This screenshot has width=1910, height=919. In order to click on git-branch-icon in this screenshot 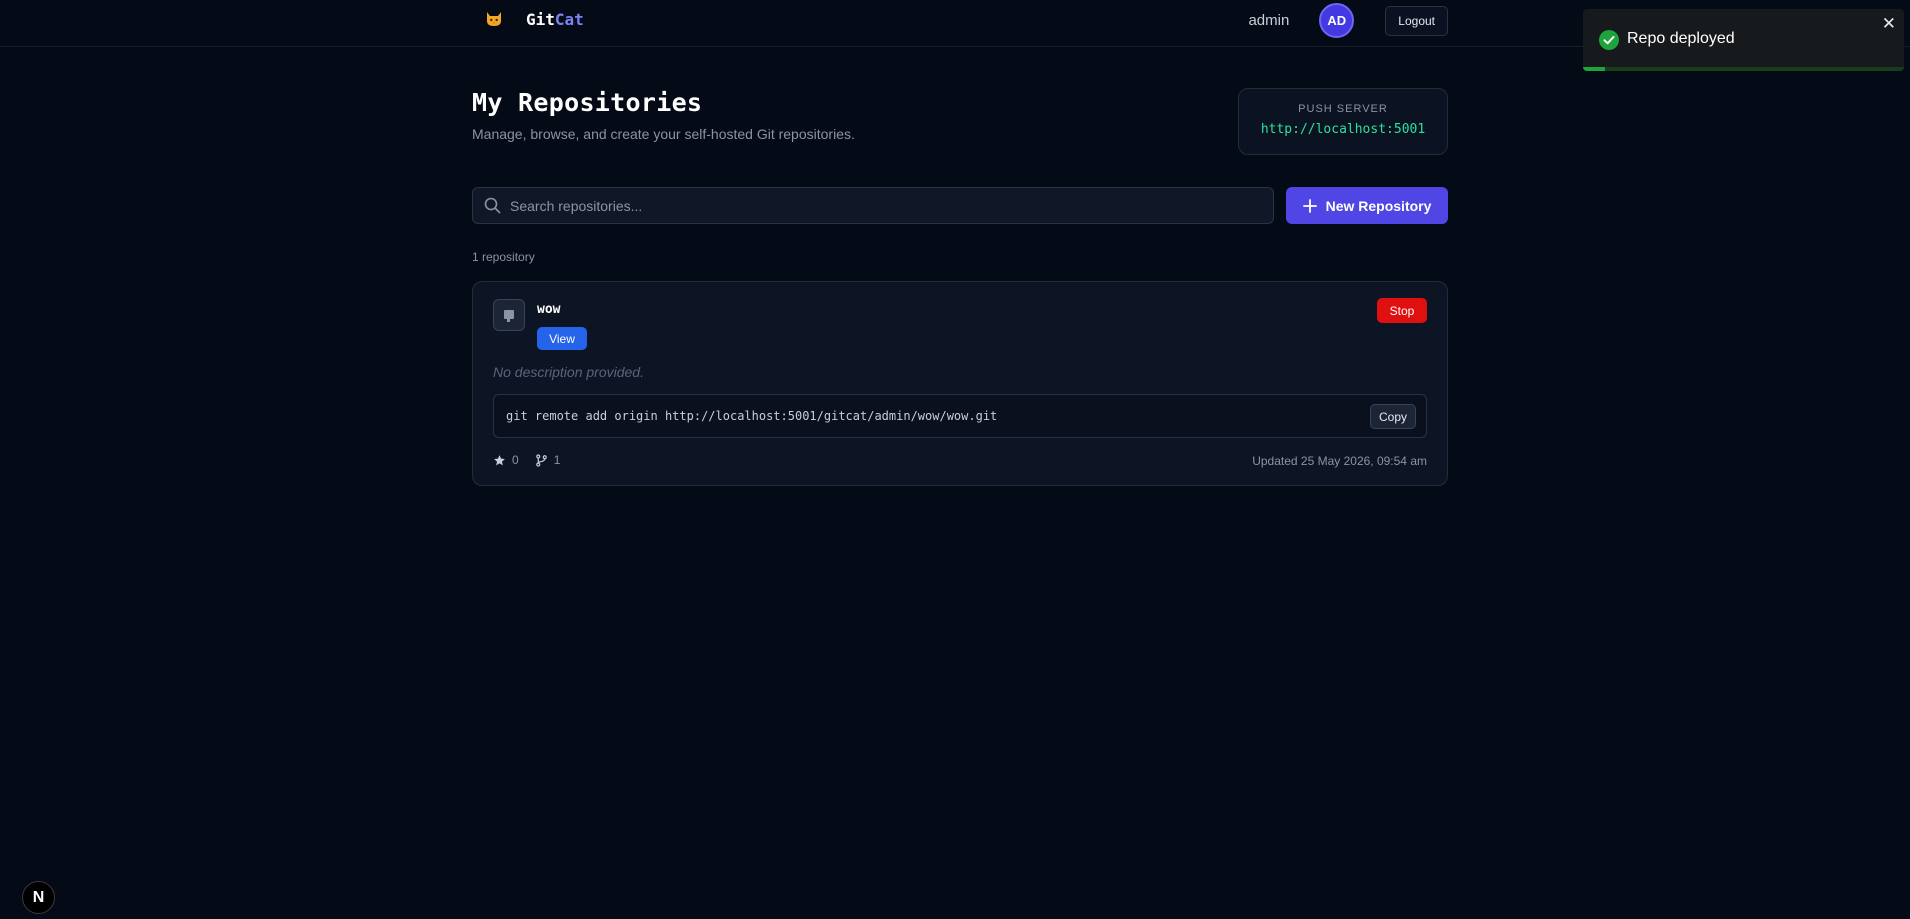, I will do `click(541, 460)`.